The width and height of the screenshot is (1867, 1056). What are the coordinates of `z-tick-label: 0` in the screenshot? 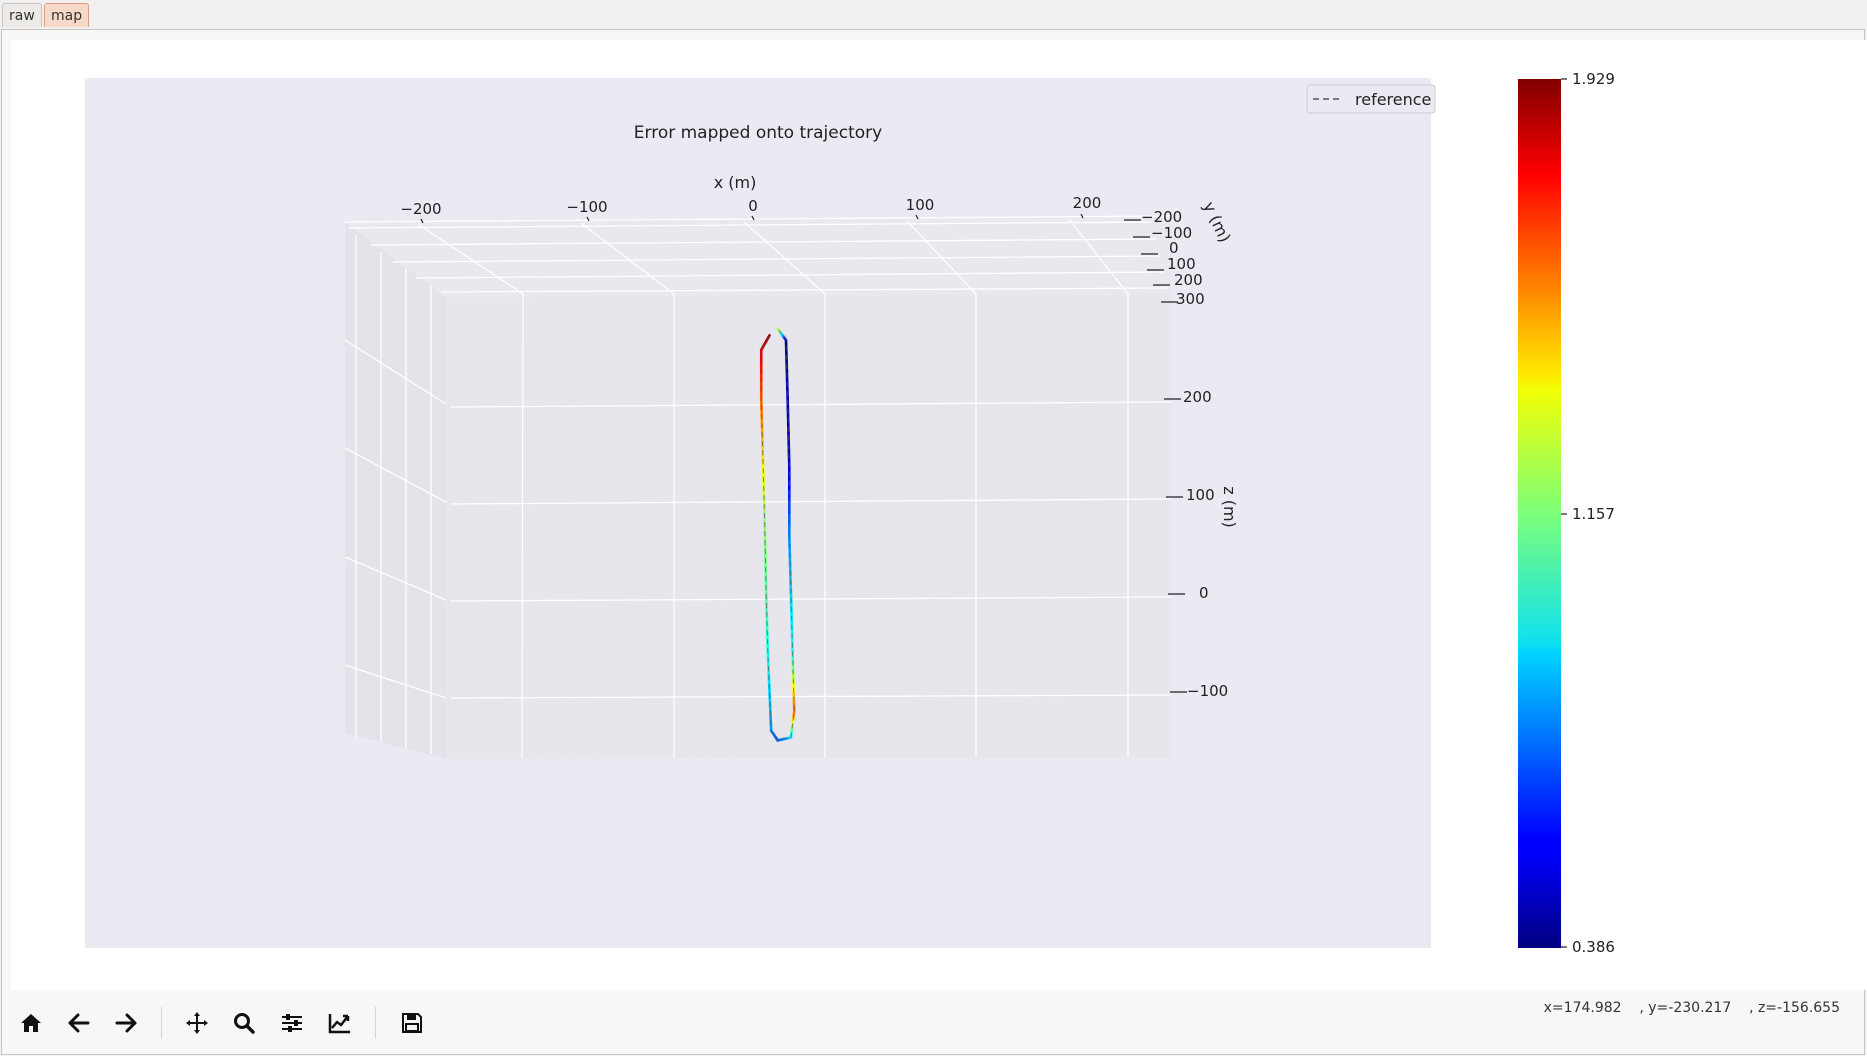 It's located at (1204, 593).